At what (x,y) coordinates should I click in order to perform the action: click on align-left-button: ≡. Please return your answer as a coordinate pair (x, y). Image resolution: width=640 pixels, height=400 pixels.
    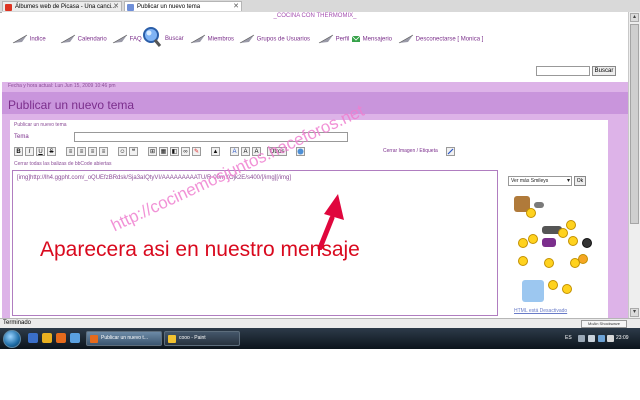
    Looking at the image, I should click on (70, 151).